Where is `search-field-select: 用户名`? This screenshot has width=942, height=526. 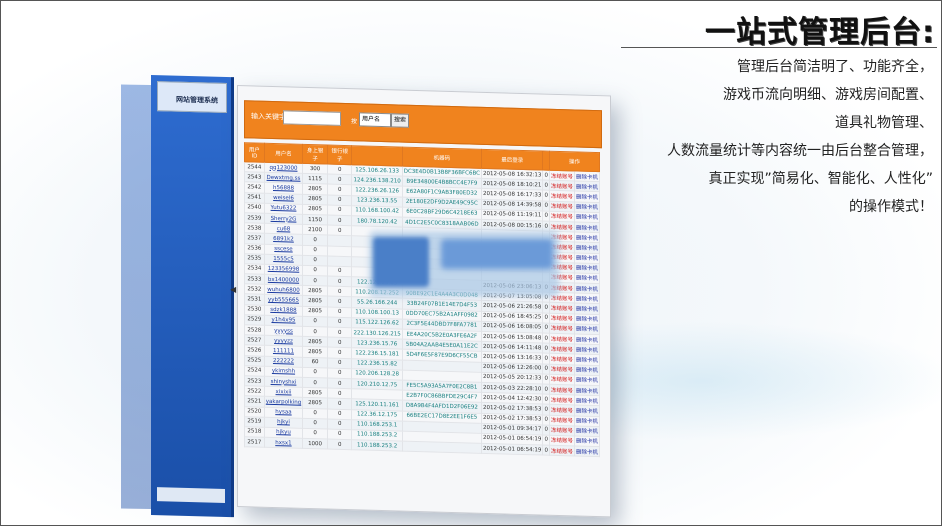
search-field-select: 用户名 is located at coordinates (375, 120).